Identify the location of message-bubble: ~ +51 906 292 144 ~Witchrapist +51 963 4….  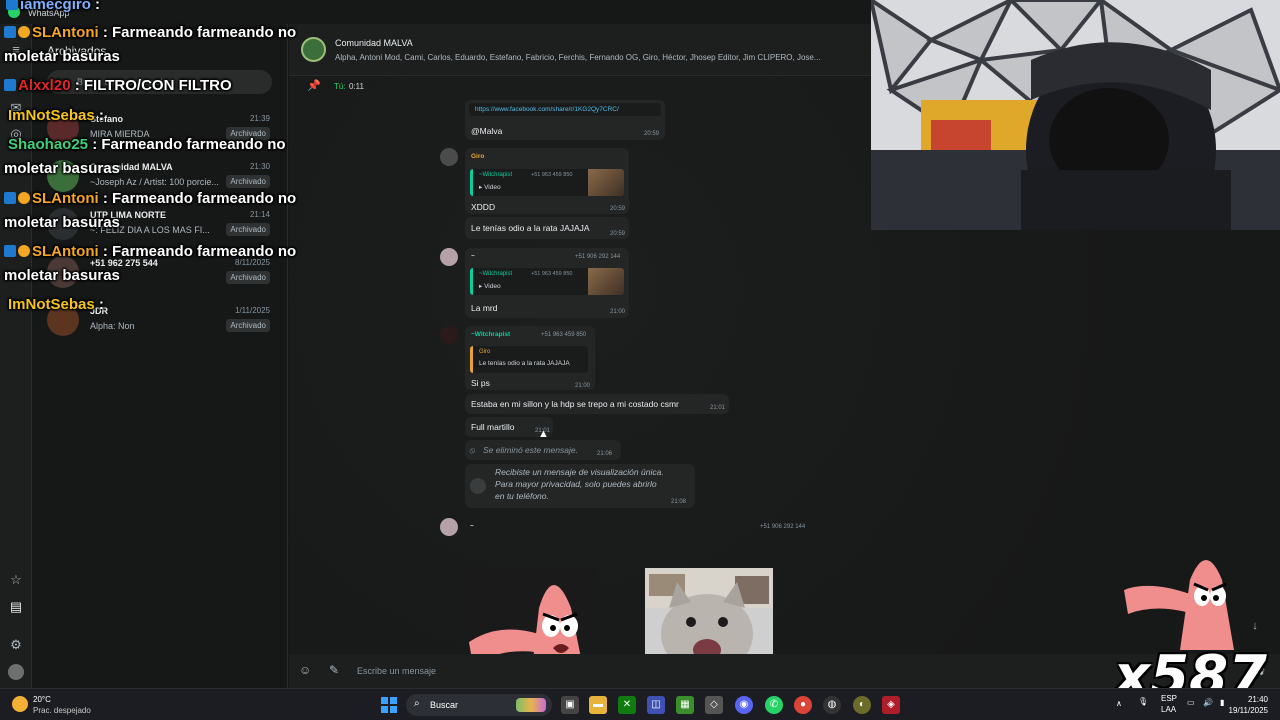
(547, 283).